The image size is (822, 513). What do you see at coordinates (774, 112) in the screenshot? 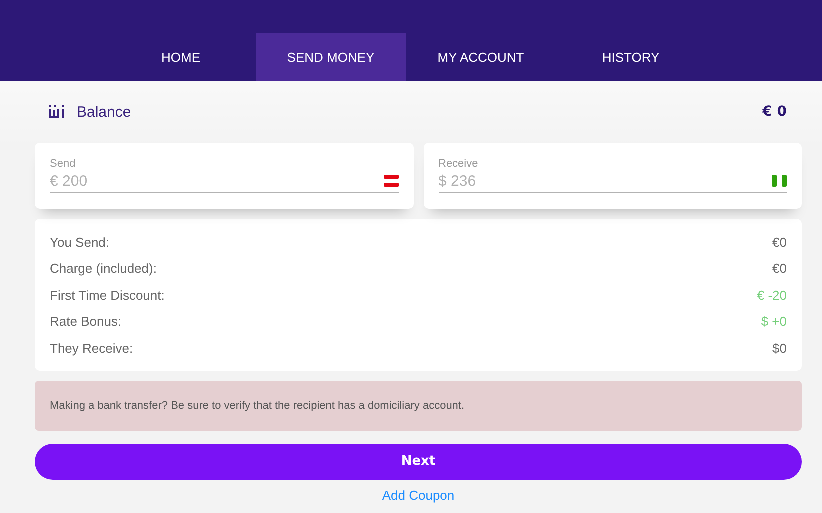
I see `balance-amount: € 0` at bounding box center [774, 112].